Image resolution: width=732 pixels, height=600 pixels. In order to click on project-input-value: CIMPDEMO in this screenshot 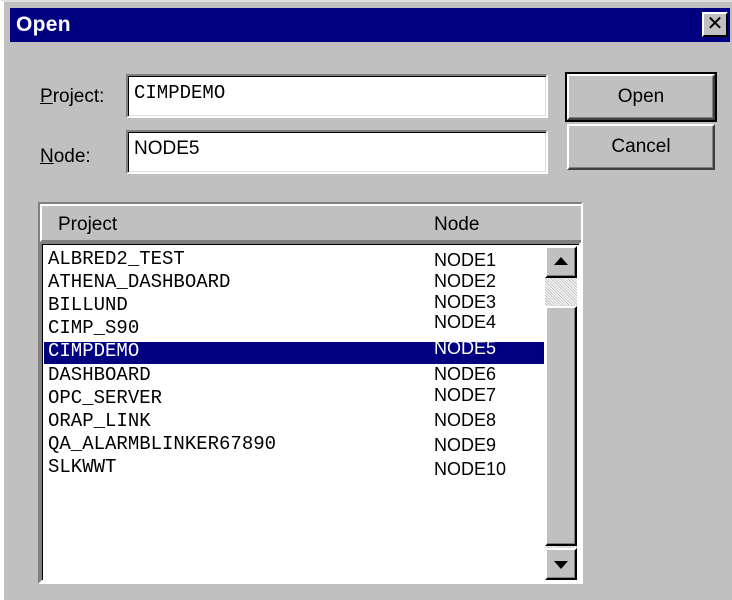, I will do `click(180, 93)`.